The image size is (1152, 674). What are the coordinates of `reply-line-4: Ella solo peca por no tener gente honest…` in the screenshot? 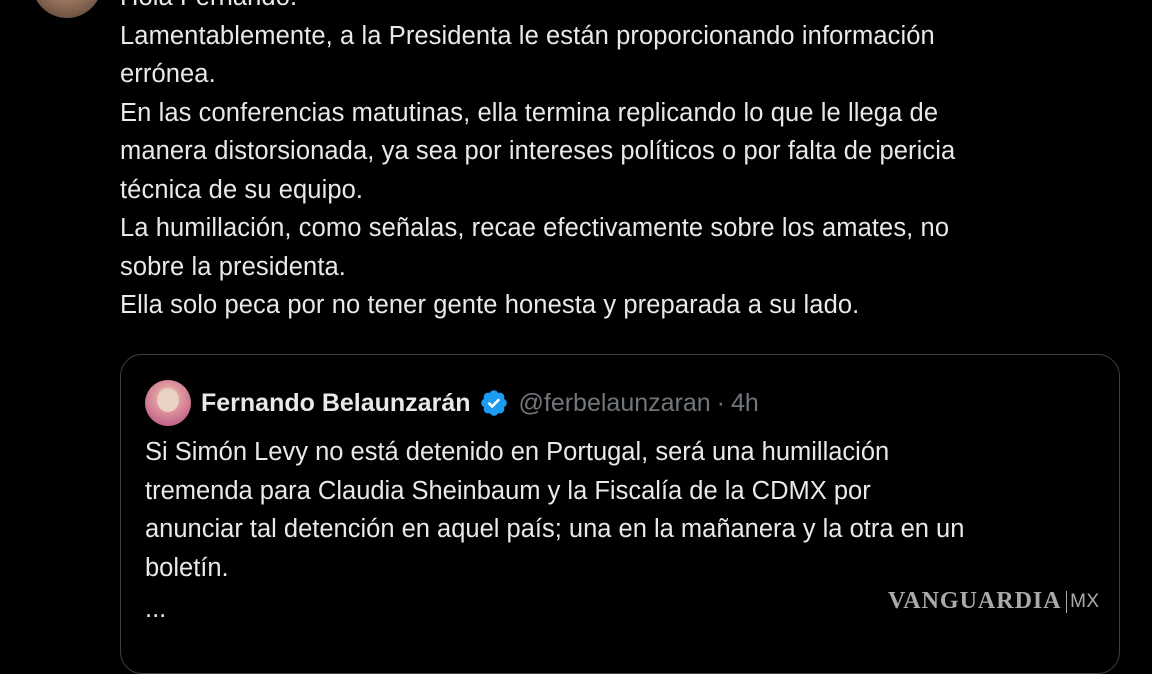 It's located at (490, 305).